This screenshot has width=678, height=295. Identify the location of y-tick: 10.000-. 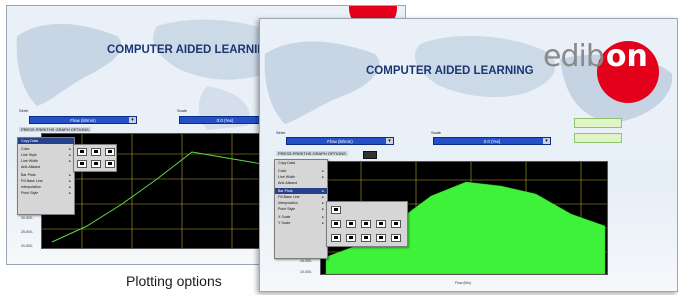
(306, 272).